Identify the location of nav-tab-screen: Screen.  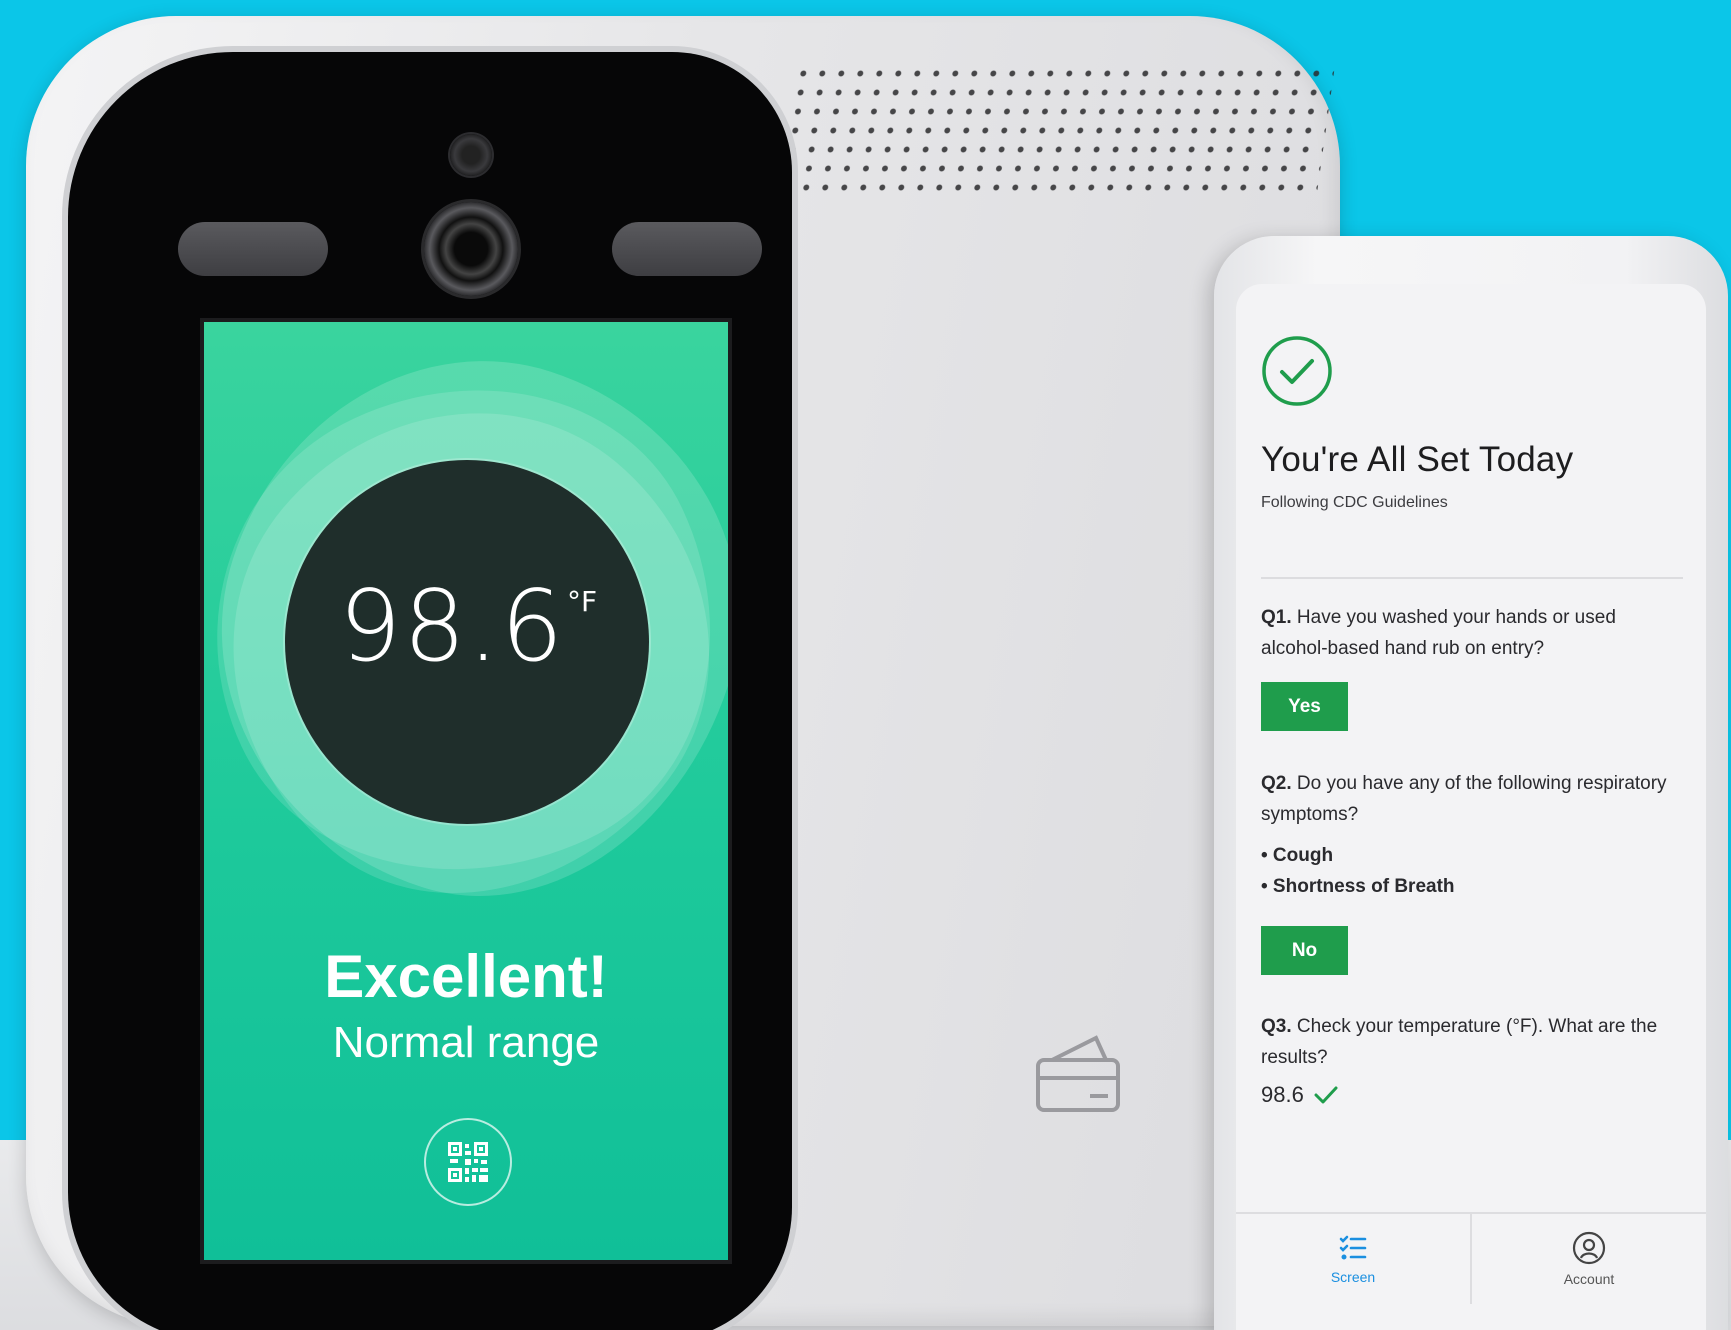
(1353, 1259).